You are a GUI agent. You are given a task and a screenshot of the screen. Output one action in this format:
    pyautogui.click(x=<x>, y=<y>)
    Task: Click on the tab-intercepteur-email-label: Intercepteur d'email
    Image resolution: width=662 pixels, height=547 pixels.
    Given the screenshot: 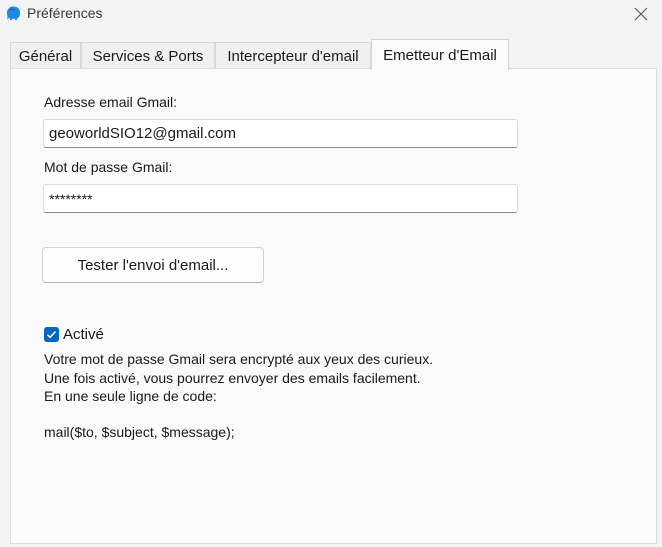 What is the action you would take?
    pyautogui.click(x=293, y=56)
    